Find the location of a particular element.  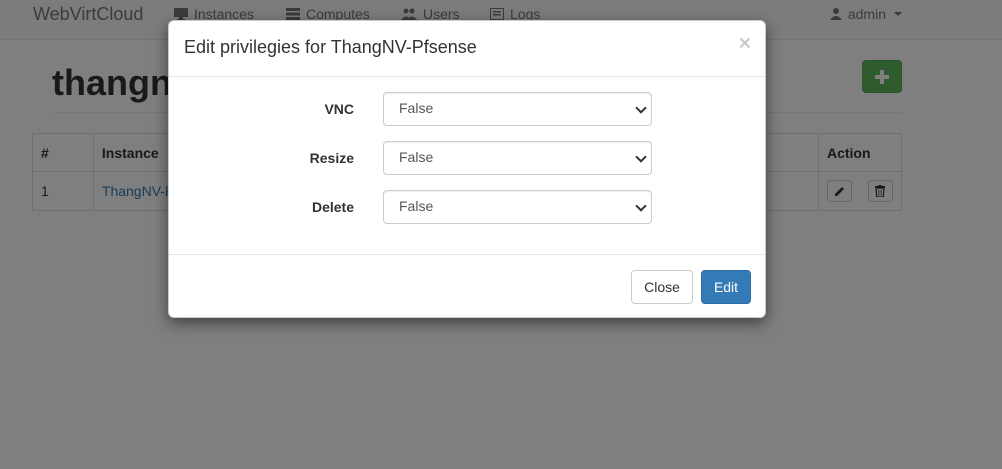

form-row-resize: Resize False is located at coordinates (468, 158).